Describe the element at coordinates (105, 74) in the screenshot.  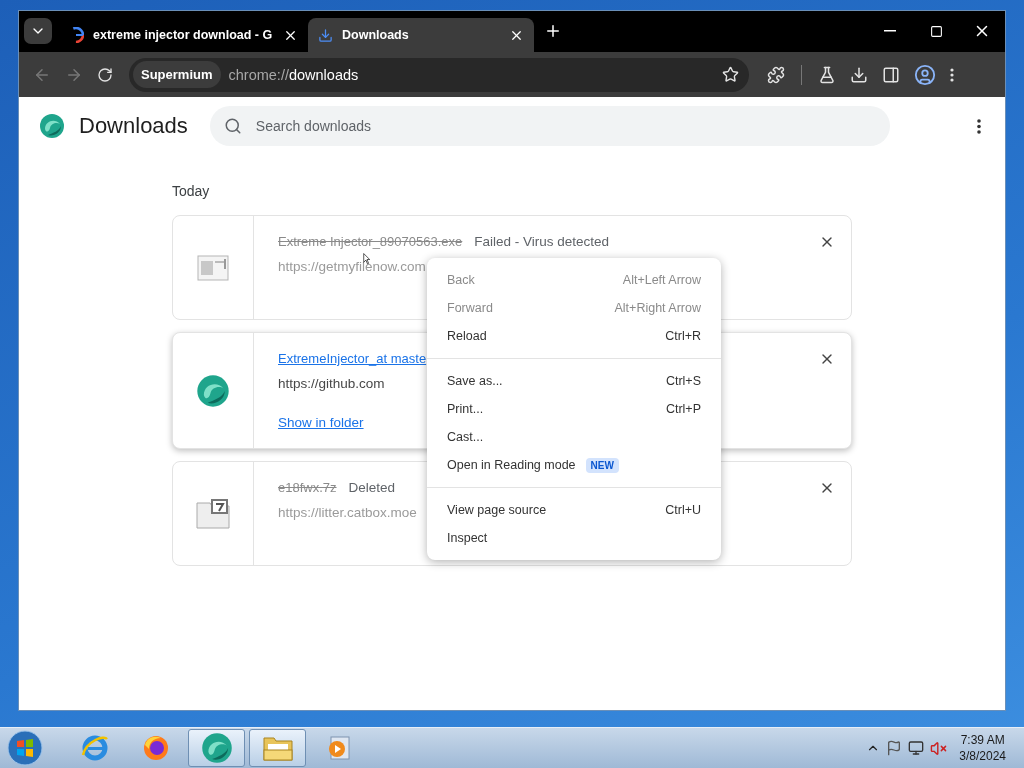
I see `reload-icon` at that location.